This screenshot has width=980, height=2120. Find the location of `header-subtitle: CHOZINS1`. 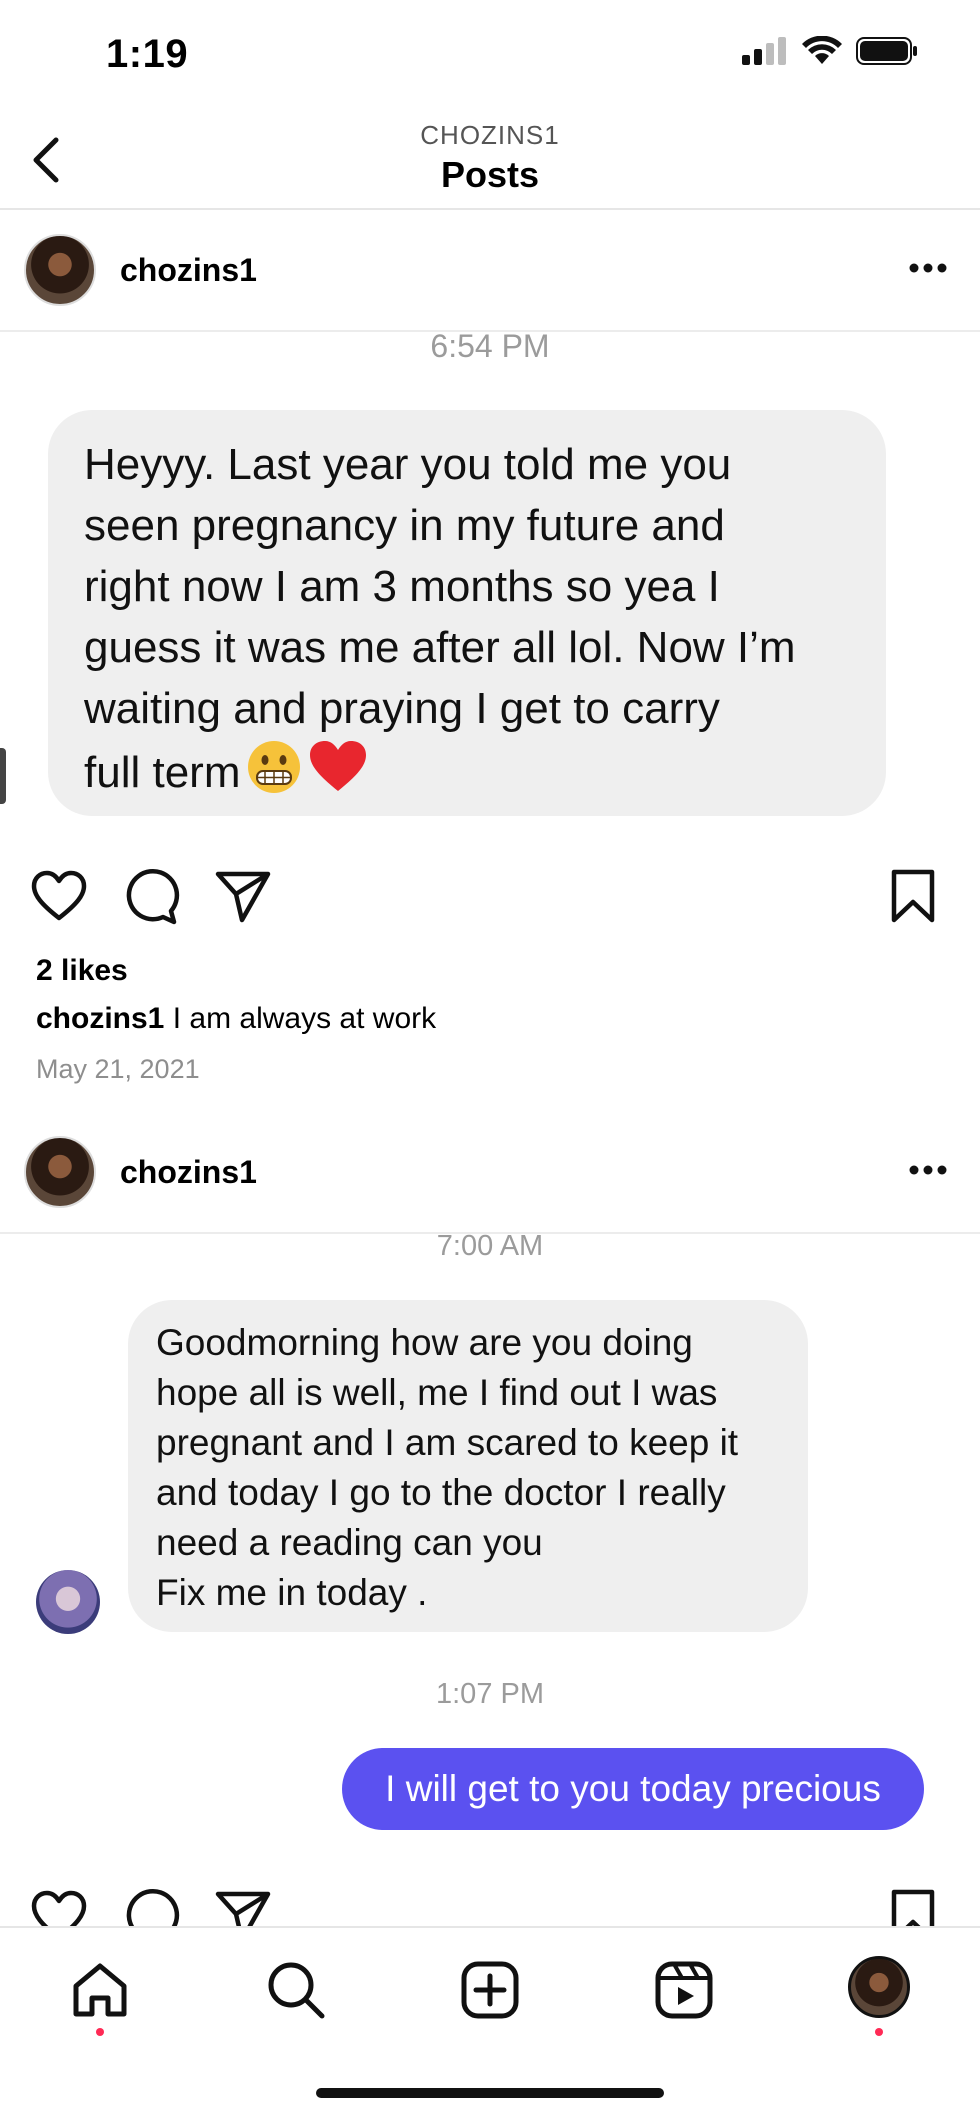

header-subtitle: CHOZINS1 is located at coordinates (490, 135).